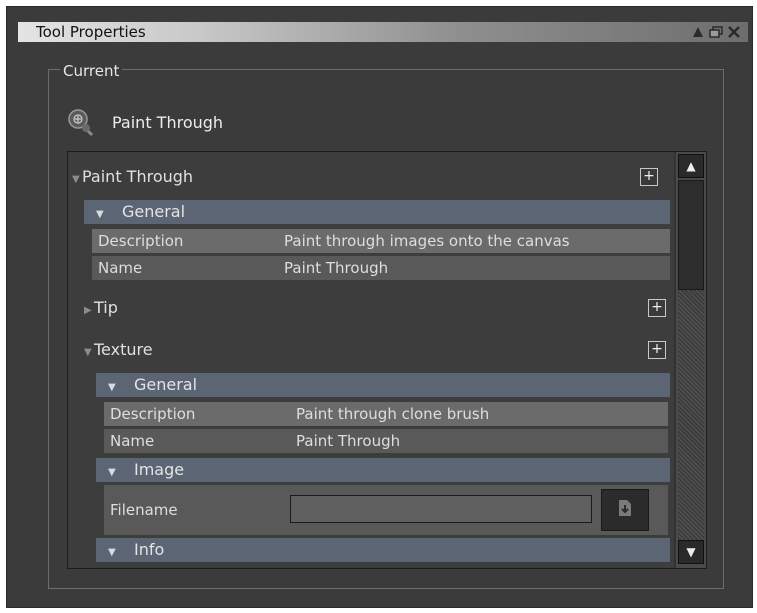 This screenshot has width=757, height=613. What do you see at coordinates (383, 550) in the screenshot?
I see `subhead-info: ▼ Info` at bounding box center [383, 550].